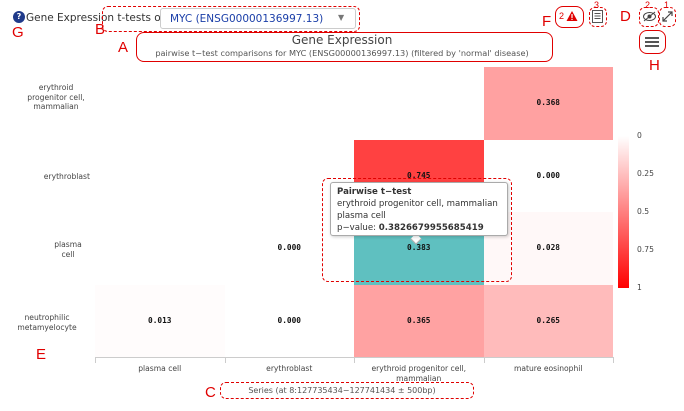 Image resolution: width=684 pixels, height=411 pixels. What do you see at coordinates (548, 368) in the screenshot?
I see `column-label: mature eosinophil` at bounding box center [548, 368].